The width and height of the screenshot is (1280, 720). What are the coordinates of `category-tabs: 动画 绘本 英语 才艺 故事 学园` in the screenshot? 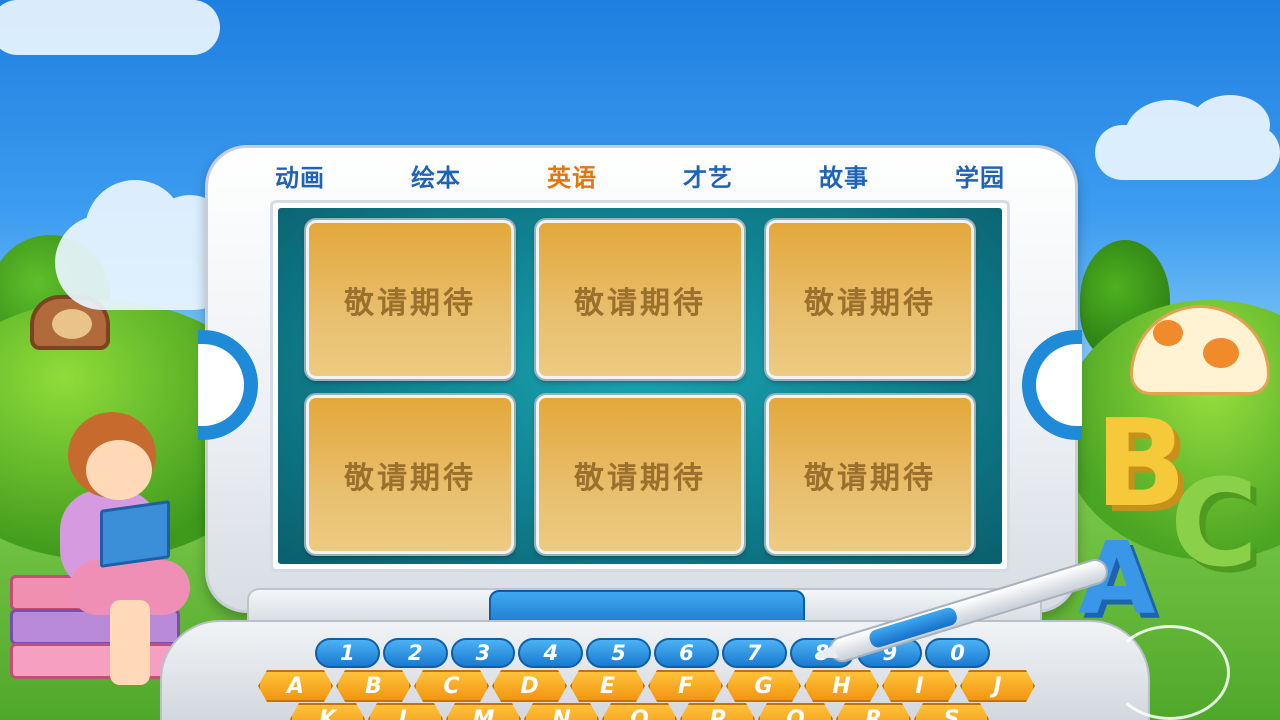 It's located at (640, 178).